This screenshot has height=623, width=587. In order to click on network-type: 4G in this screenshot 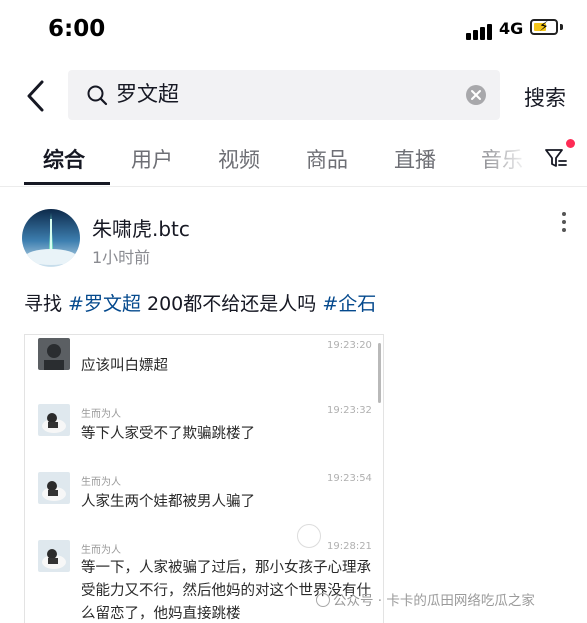, I will do `click(511, 28)`.